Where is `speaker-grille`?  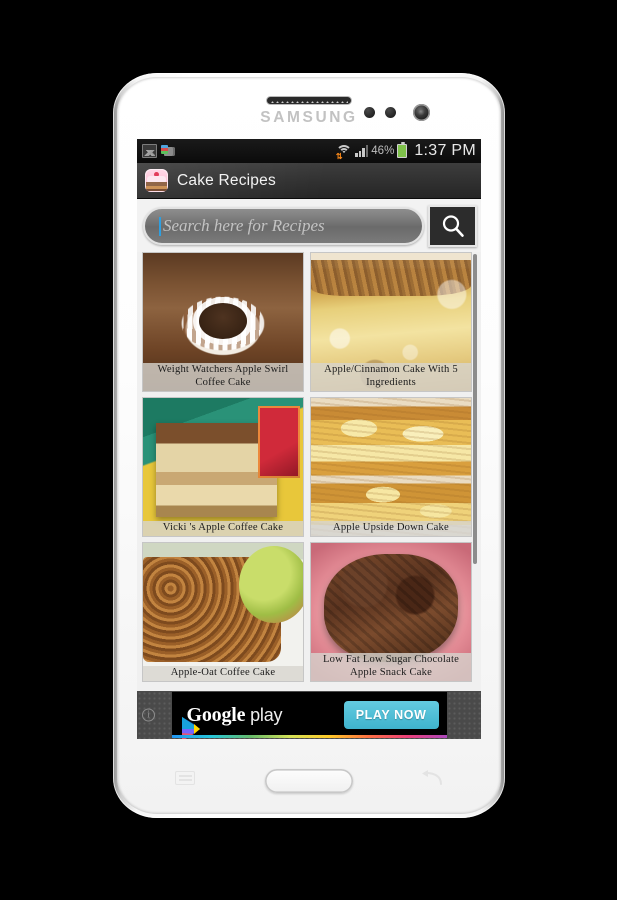 speaker-grille is located at coordinates (309, 100).